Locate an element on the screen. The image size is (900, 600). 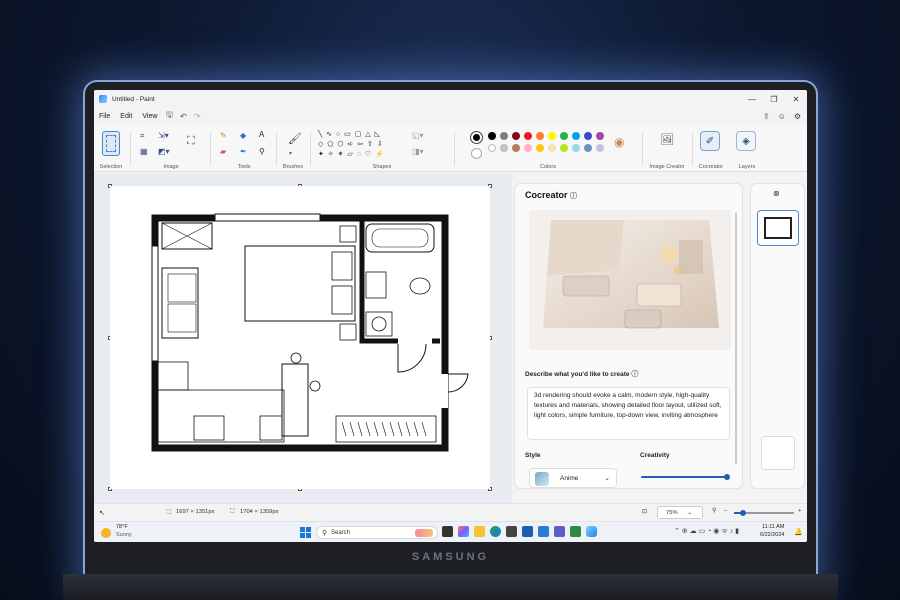
color-picker-icon: ✒ is located at coordinates (243, 151).